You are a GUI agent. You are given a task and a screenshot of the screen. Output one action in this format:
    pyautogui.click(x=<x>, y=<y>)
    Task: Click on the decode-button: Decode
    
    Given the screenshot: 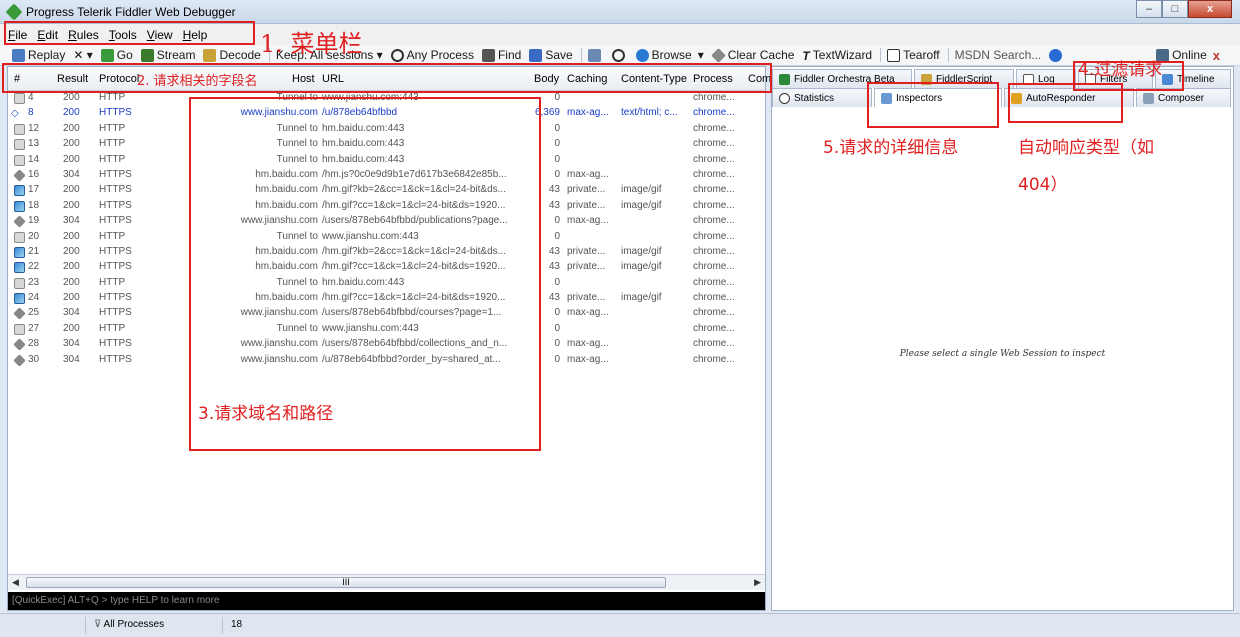 What is the action you would take?
    pyautogui.click(x=232, y=55)
    